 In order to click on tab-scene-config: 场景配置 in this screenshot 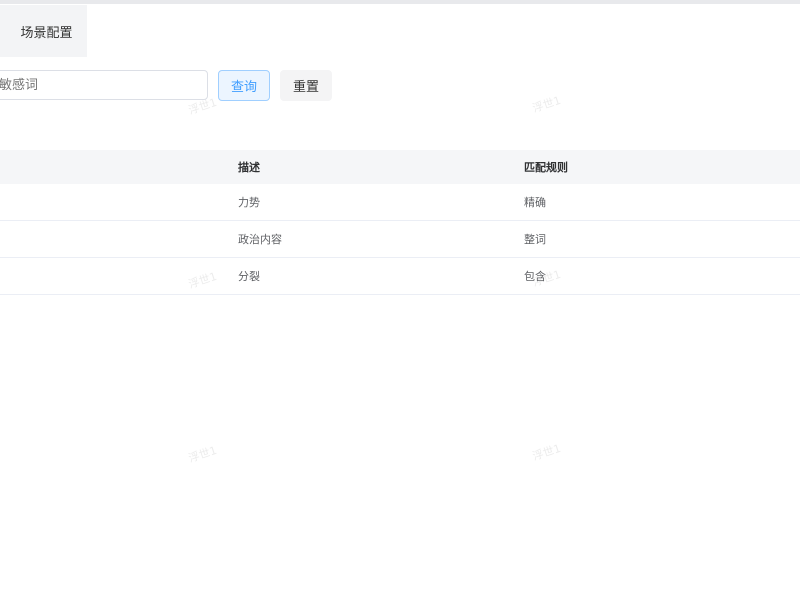, I will do `click(43, 31)`.